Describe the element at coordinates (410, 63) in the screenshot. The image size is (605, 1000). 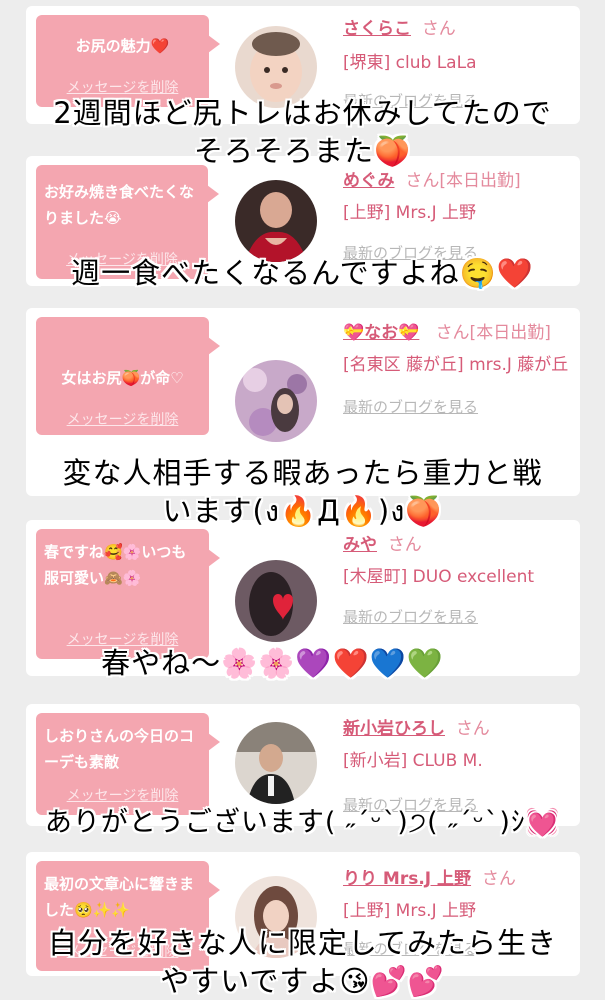
I see `shop-name: [堺東] club LaLa` at that location.